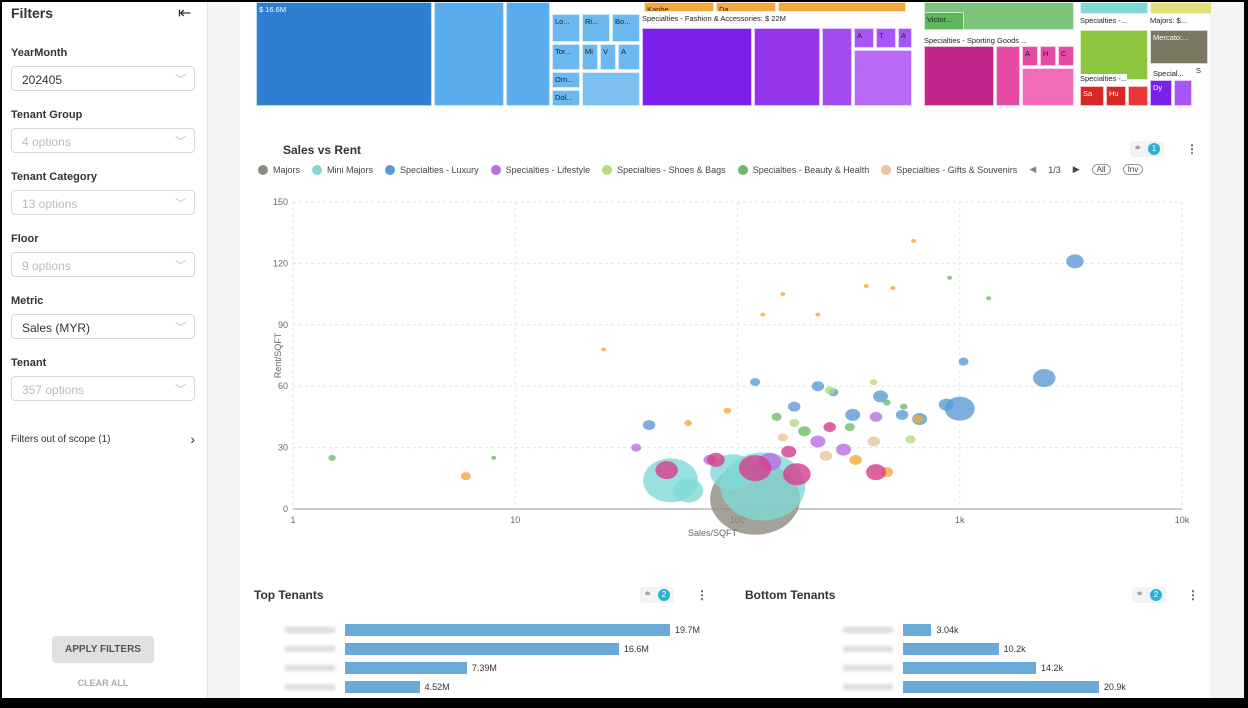  I want to click on legend-all-button: All, so click(1101, 169).